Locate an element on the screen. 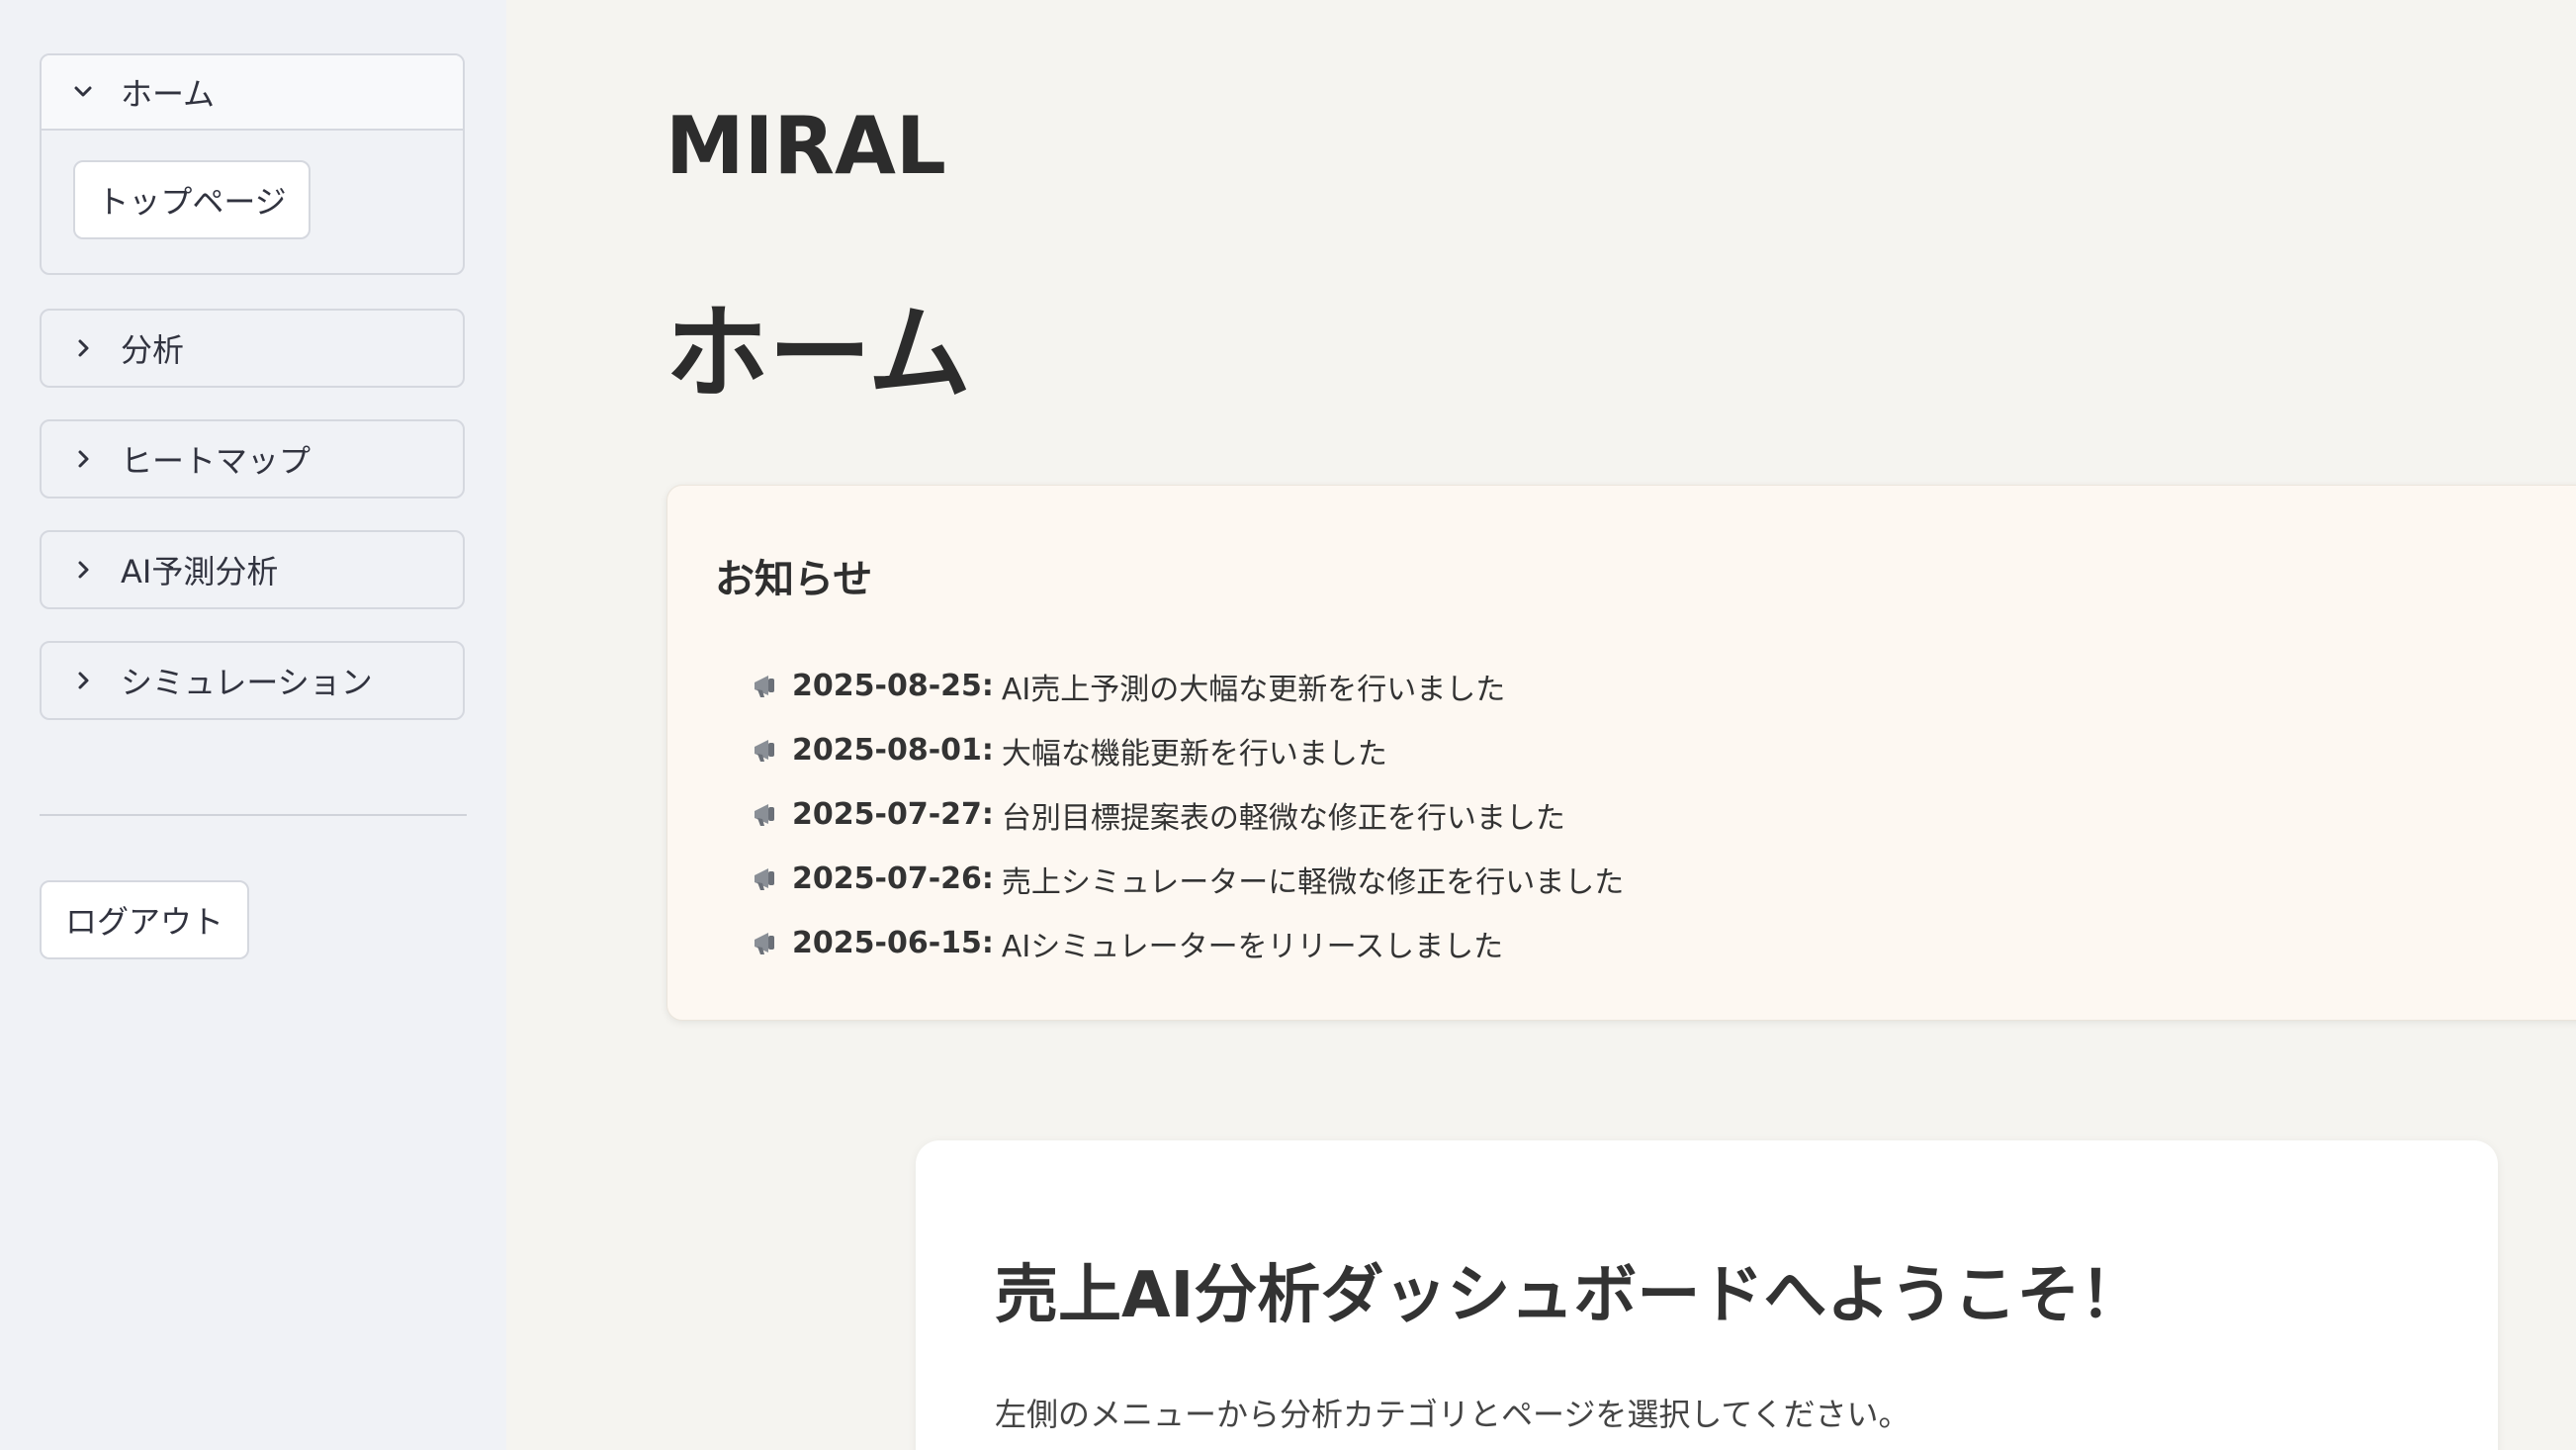 The image size is (2576, 1450). notice-item: 2025-08-25: AI売上予測の大幅な更新を行いました is located at coordinates (1187, 686).